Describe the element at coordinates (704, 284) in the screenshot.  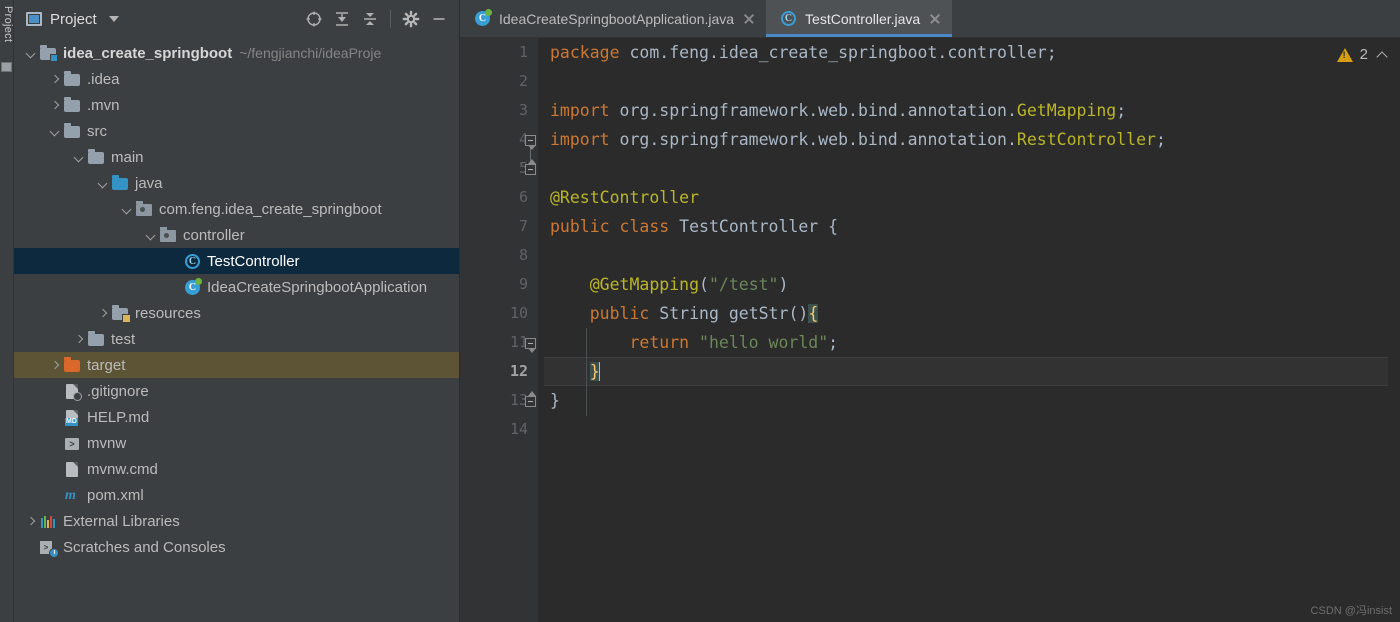
I see `code-token: (` at that location.